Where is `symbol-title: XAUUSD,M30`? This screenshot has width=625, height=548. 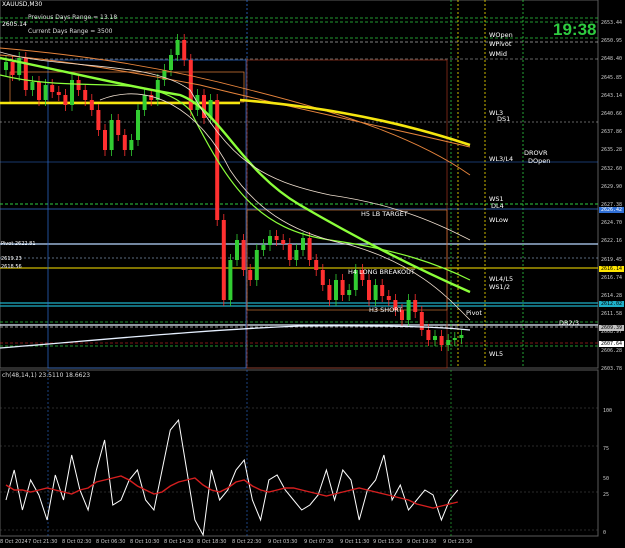
symbol-title: XAUUSD,M30 is located at coordinates (22, 4).